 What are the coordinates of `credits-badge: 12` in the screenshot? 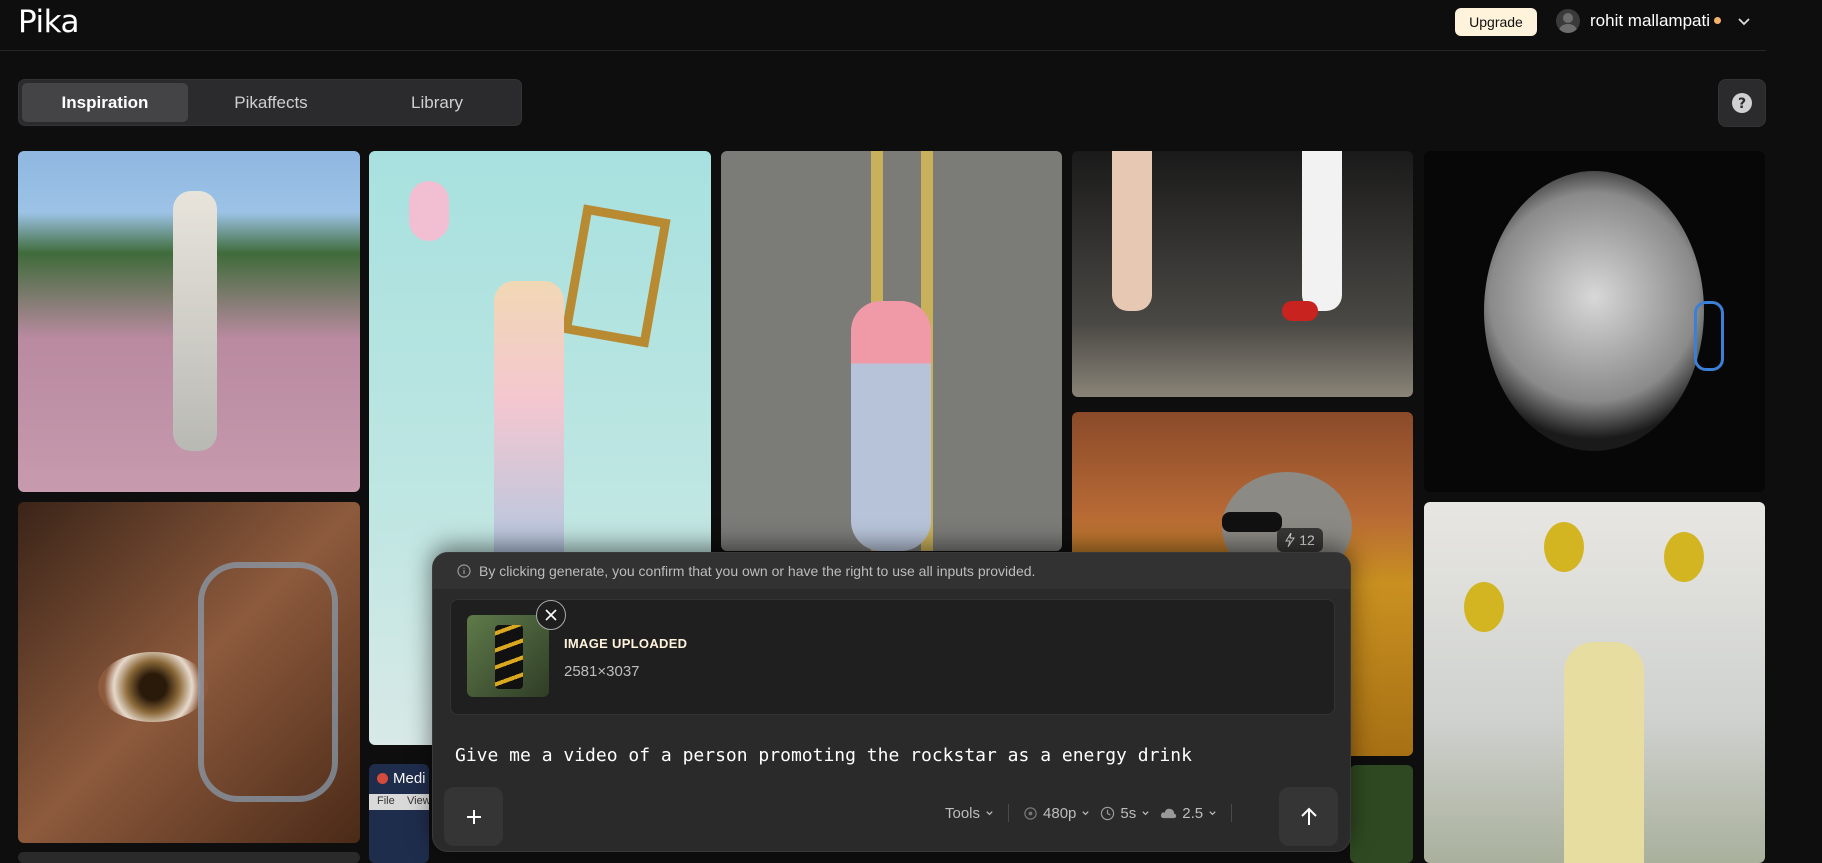 It's located at (1300, 540).